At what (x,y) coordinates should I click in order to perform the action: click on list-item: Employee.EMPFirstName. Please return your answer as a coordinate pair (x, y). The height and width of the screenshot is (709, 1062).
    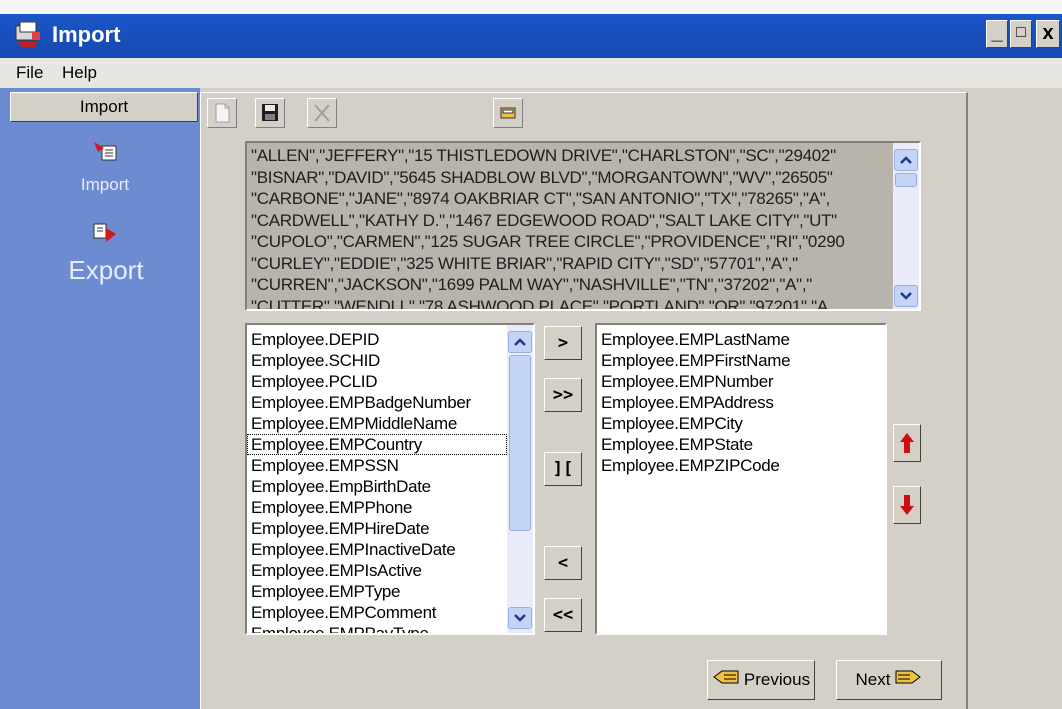
    Looking at the image, I should click on (694, 360).